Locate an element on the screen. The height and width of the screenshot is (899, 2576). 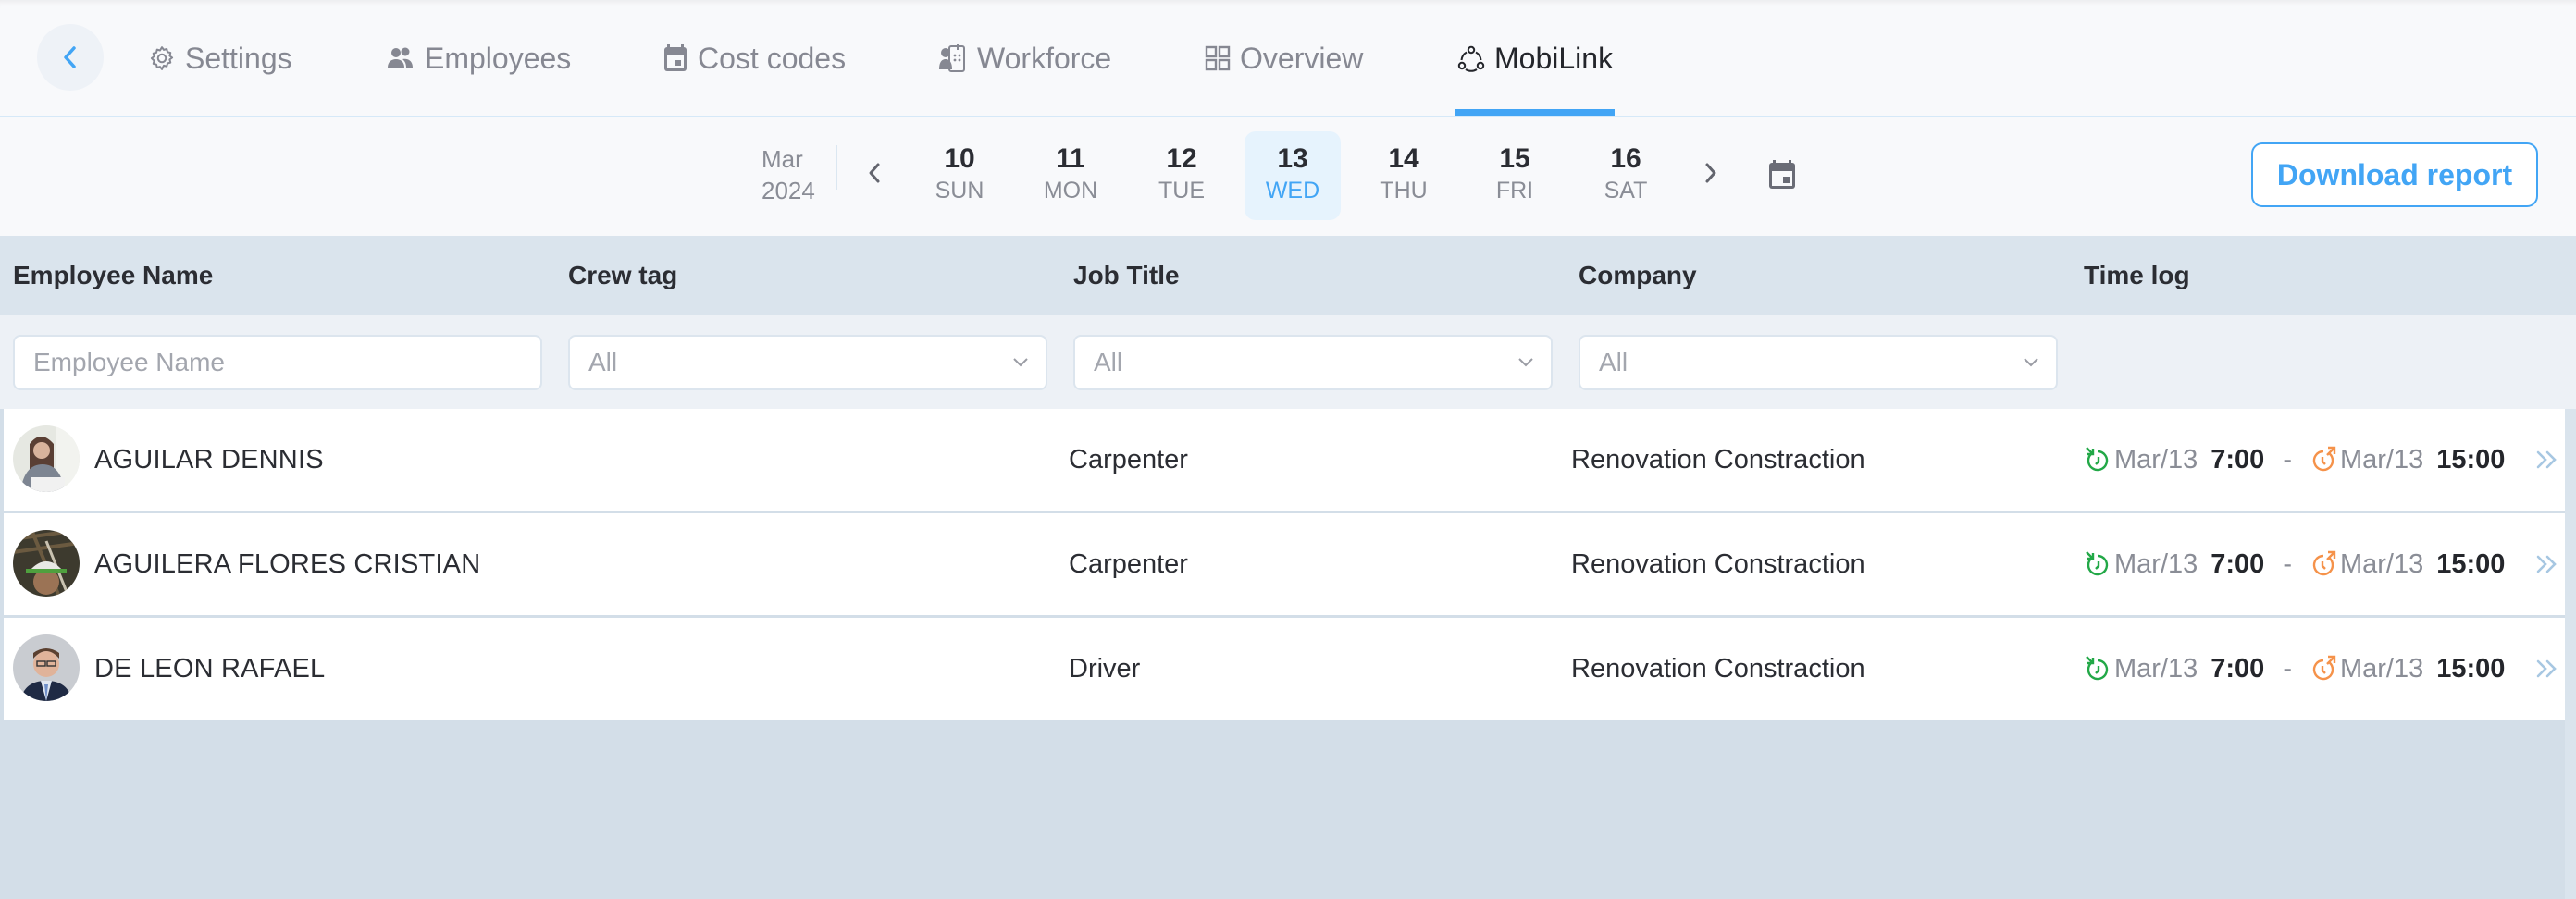
share-nodes-icon is located at coordinates (1471, 58).